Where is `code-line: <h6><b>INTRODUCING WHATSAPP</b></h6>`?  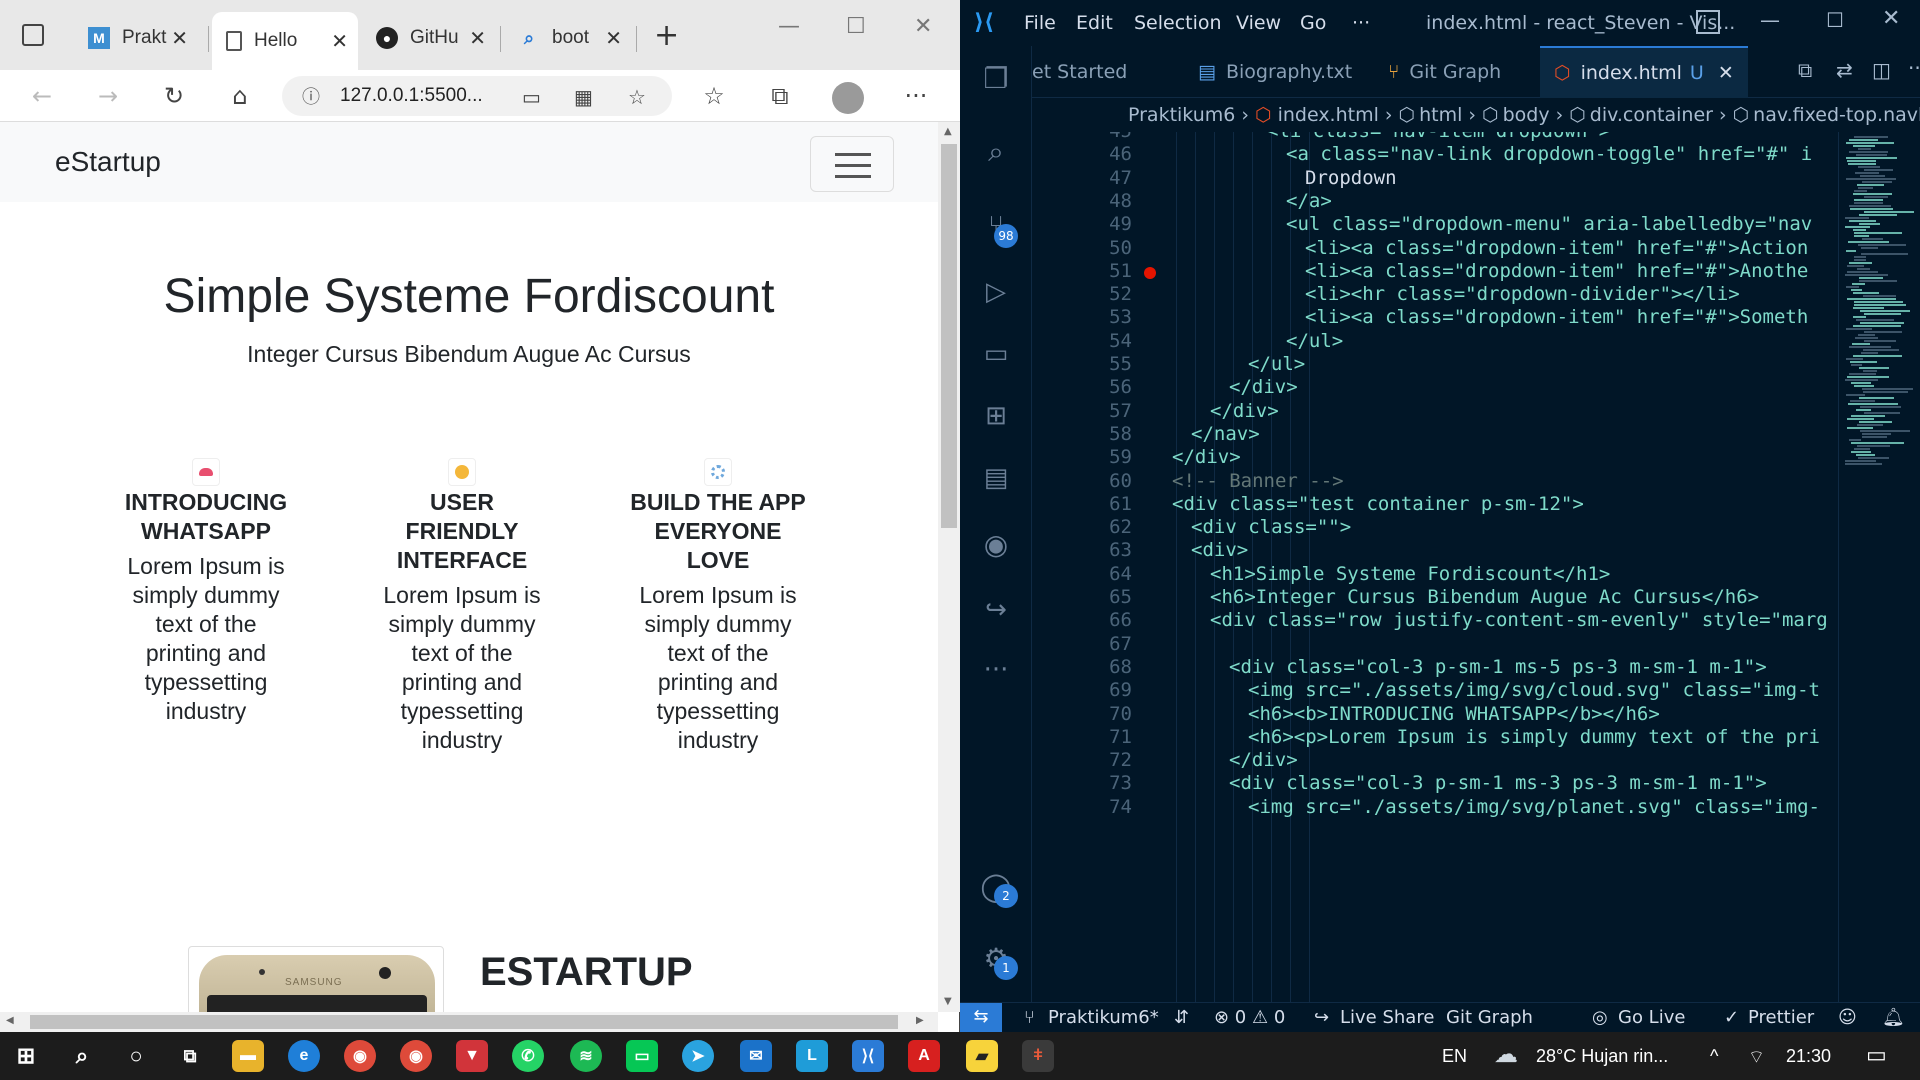
code-line: <h6><b>INTRODUCING WHATSAPP</b></h6> is located at coordinates (1454, 714).